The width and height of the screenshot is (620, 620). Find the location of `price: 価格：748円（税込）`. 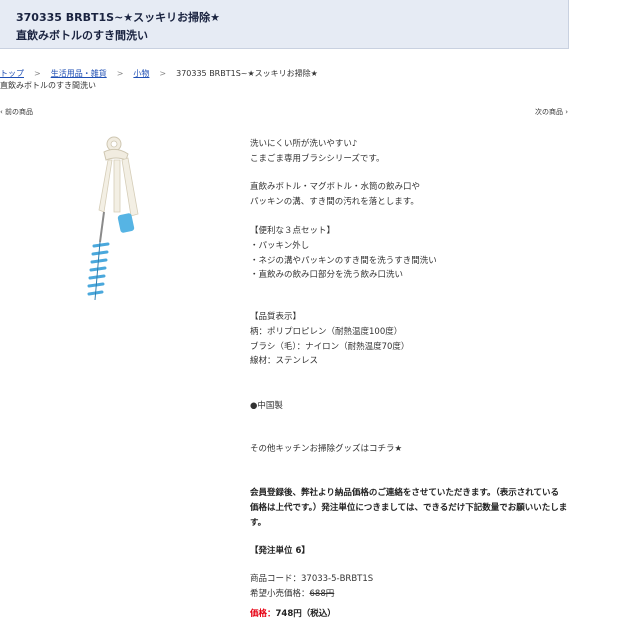

price: 価格：748円（税込） is located at coordinates (293, 613).